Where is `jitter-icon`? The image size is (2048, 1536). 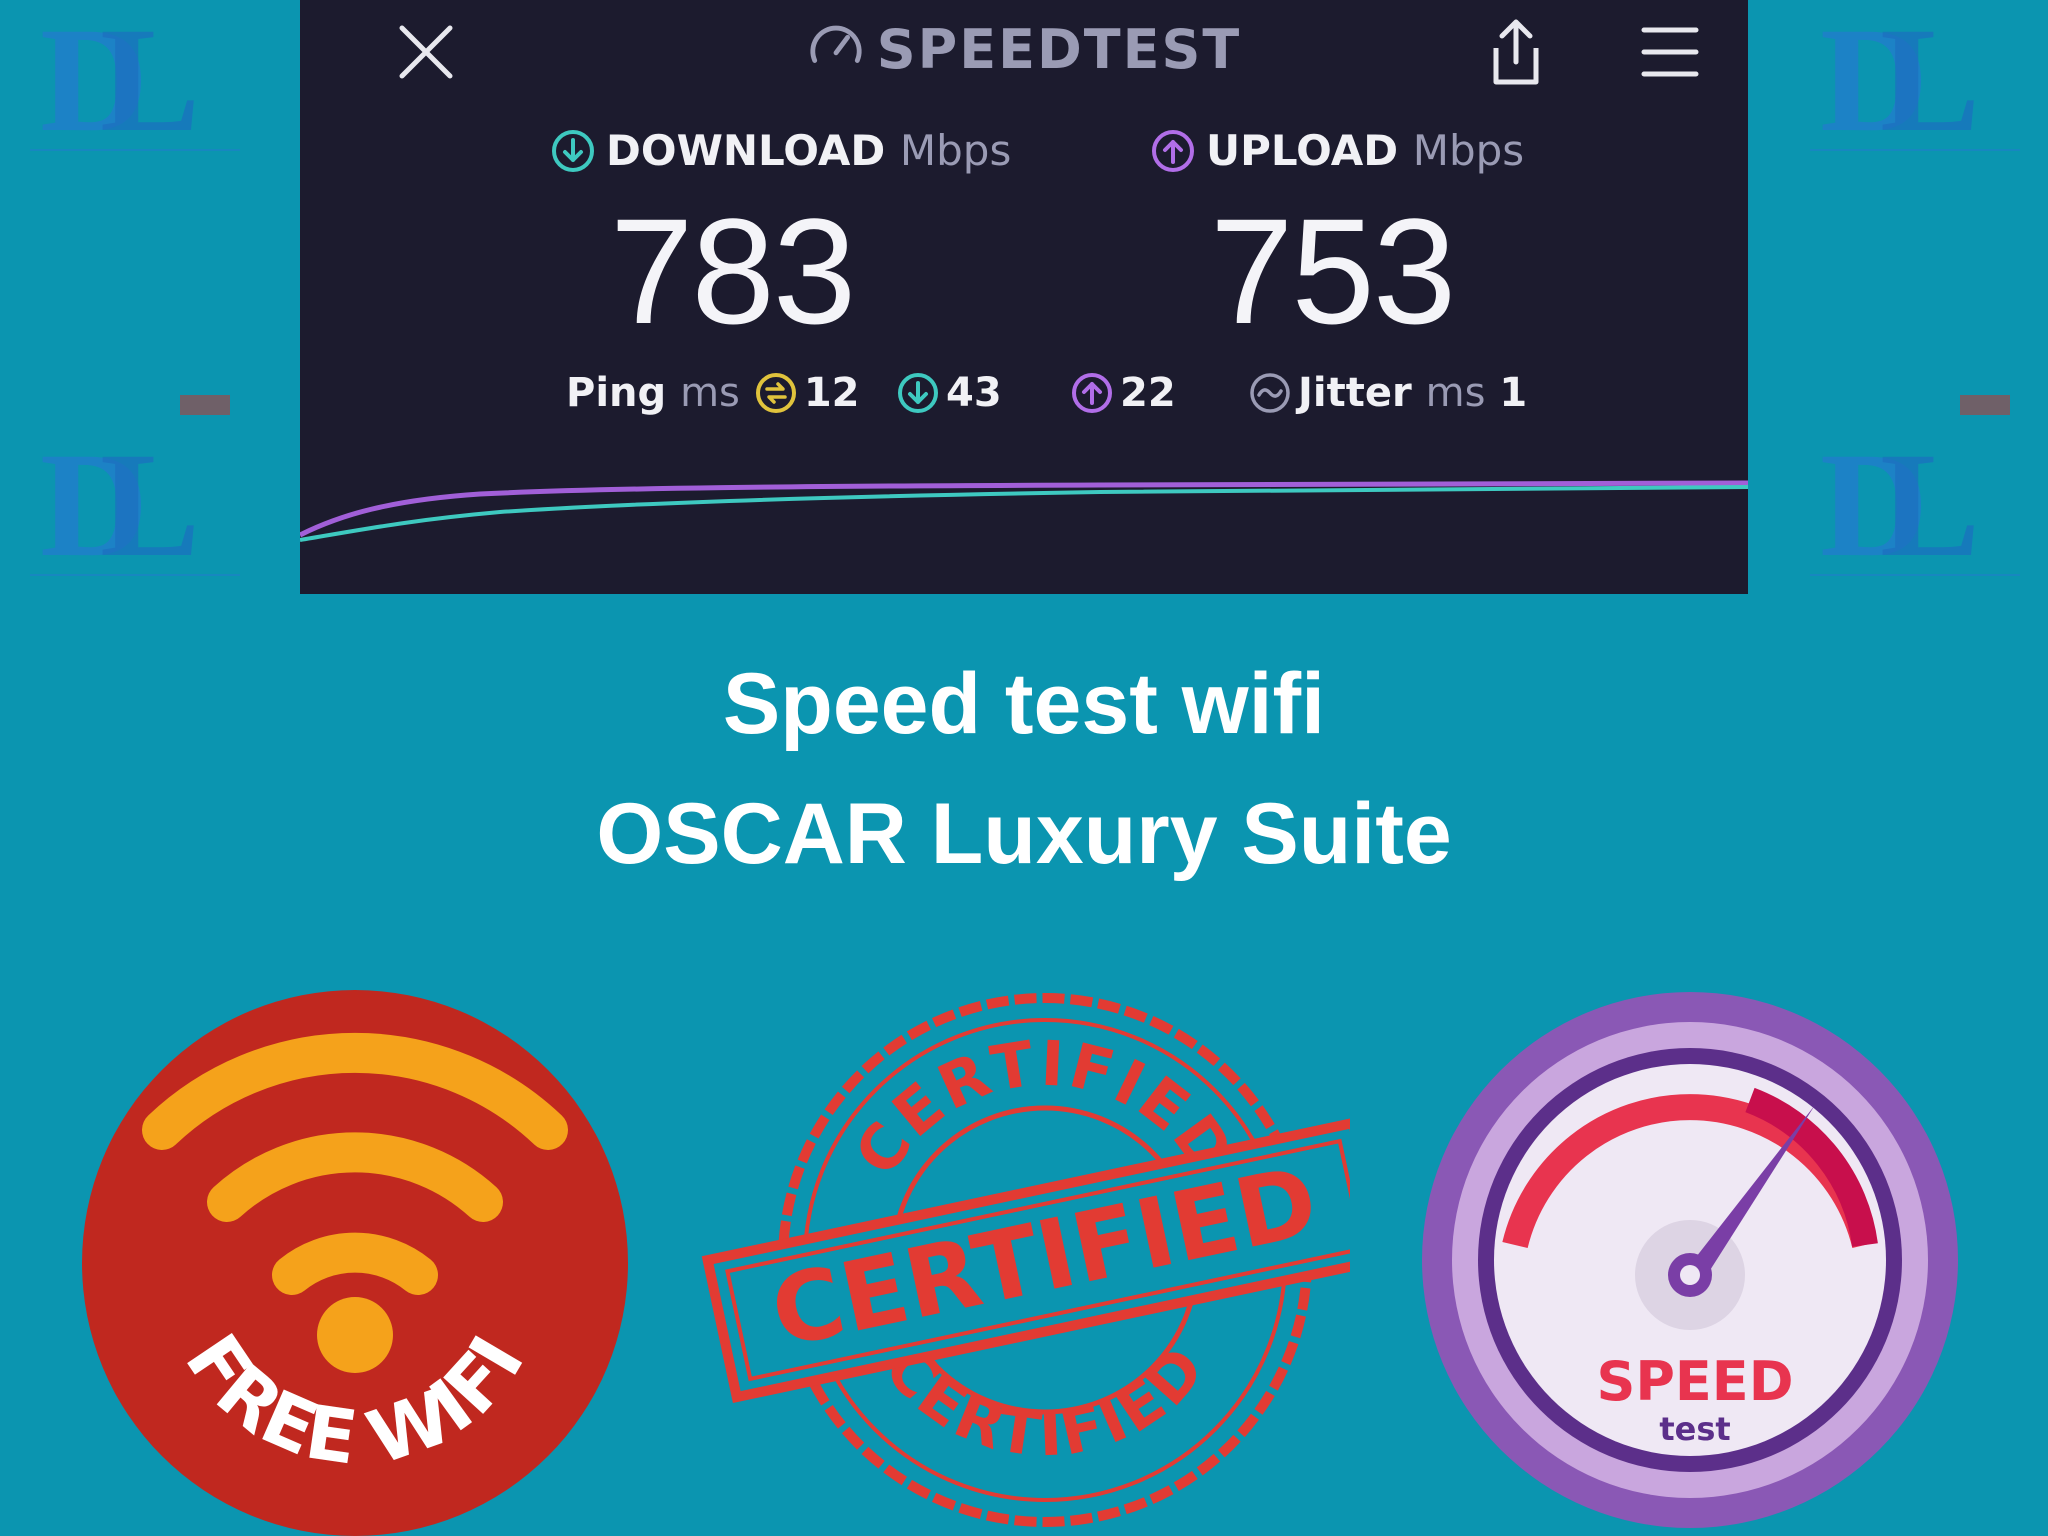 jitter-icon is located at coordinates (1270, 393).